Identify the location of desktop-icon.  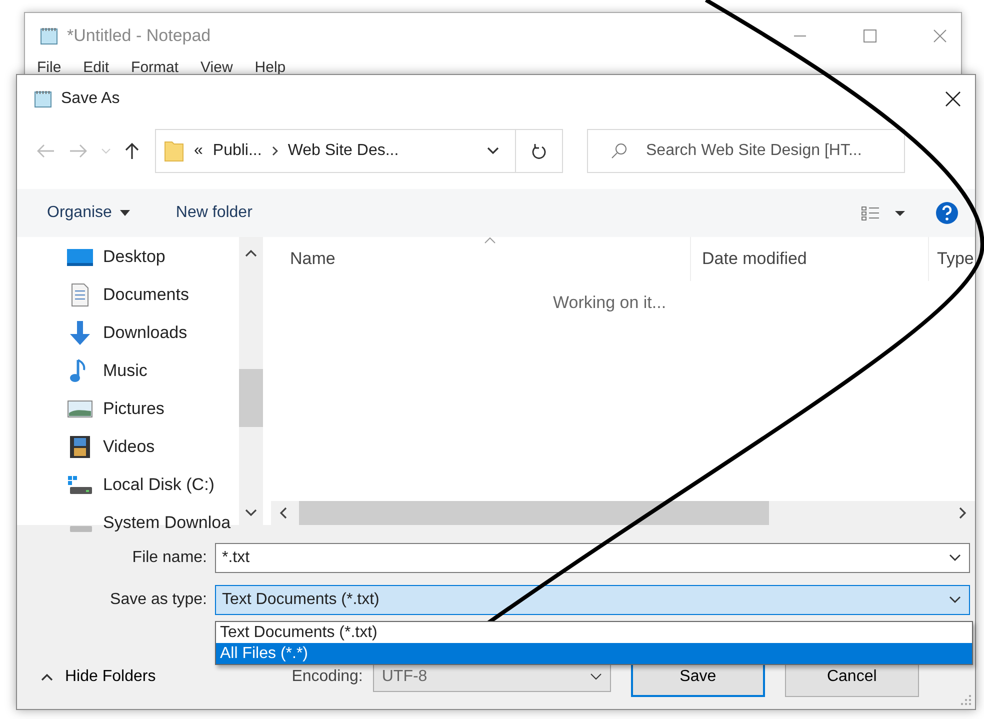
(80, 257).